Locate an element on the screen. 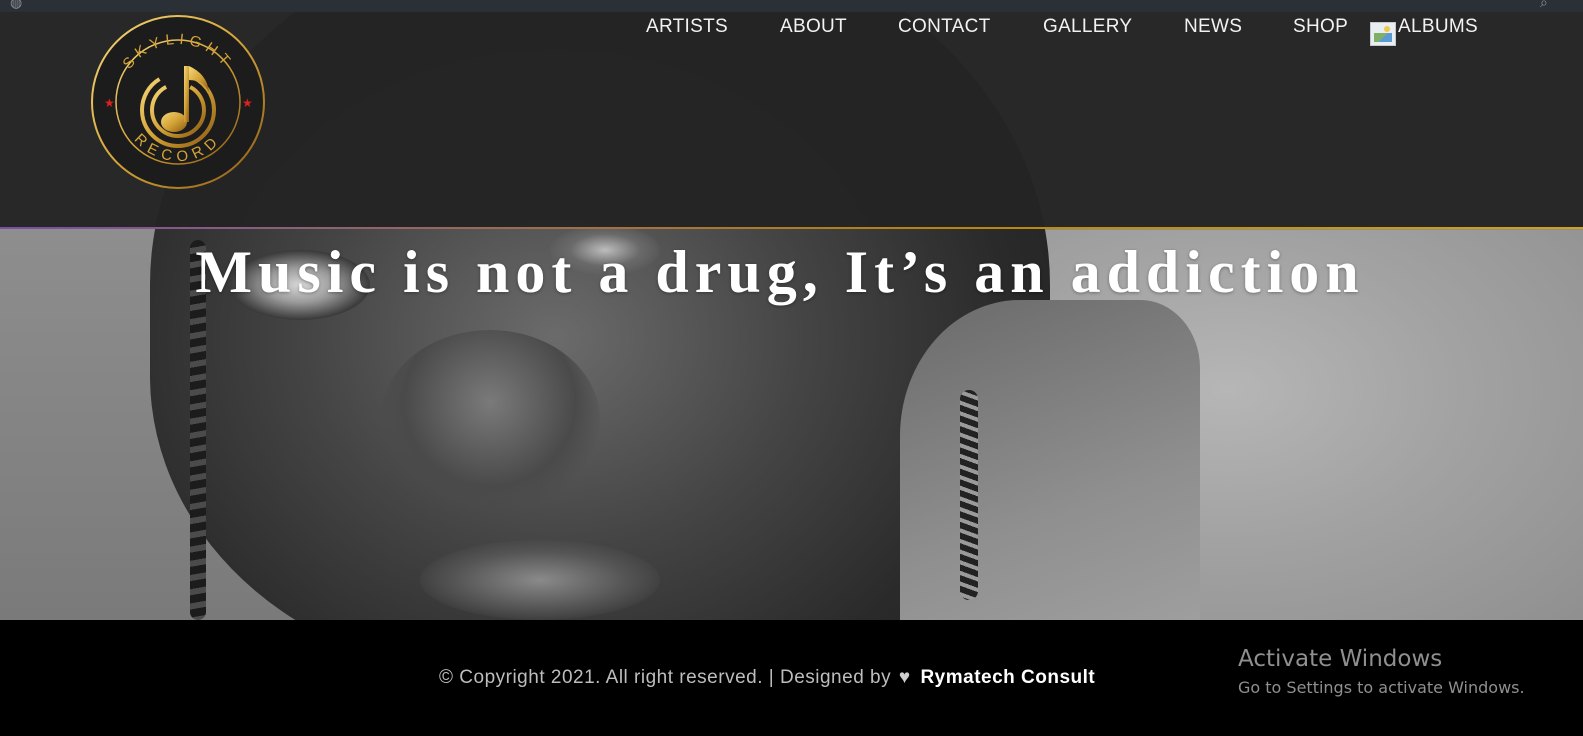  nav-shop: SHOP is located at coordinates (1320, 27).